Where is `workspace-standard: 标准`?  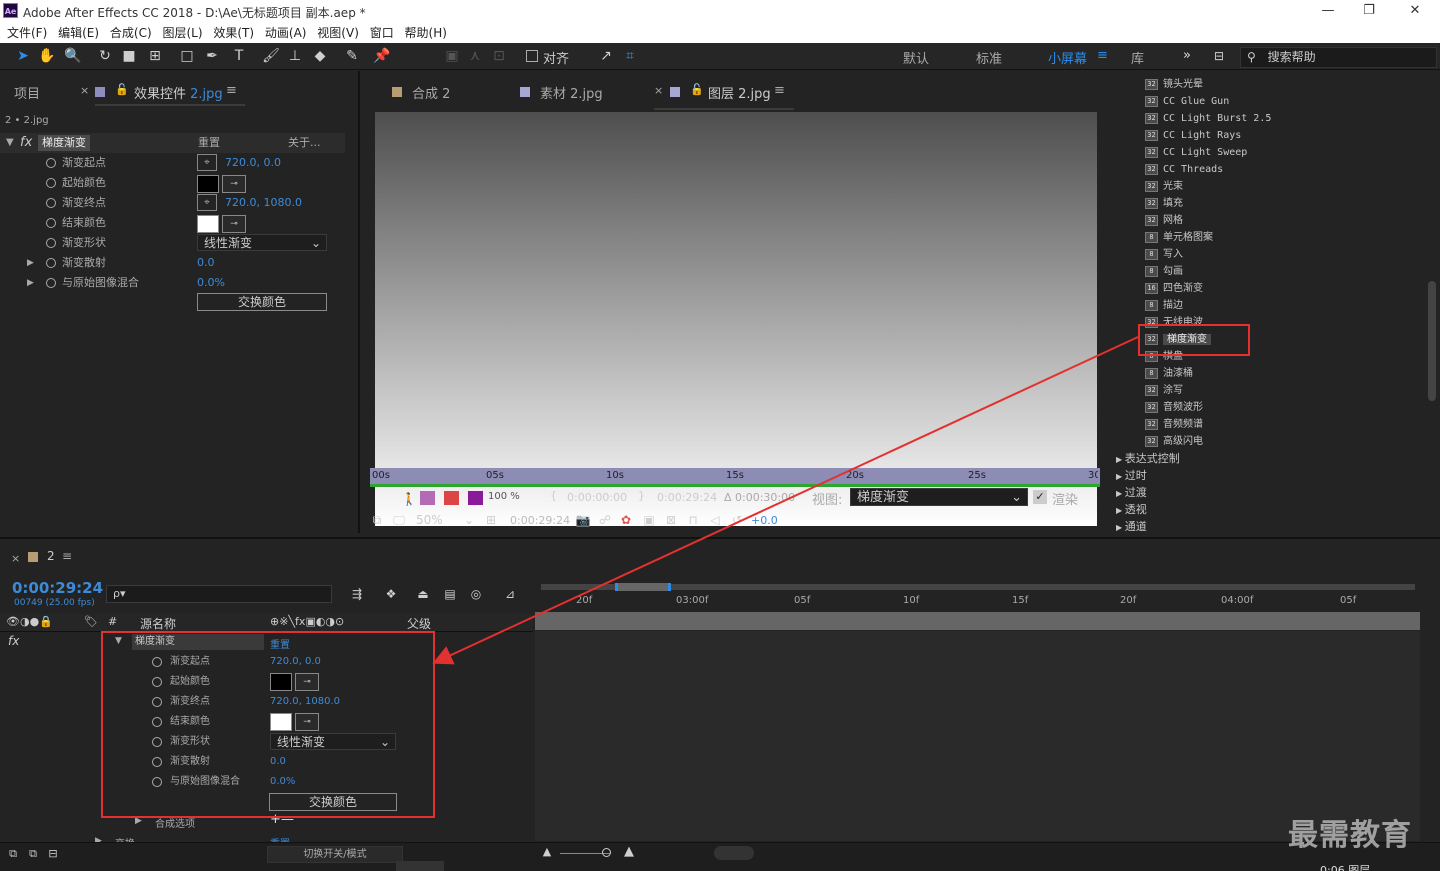
workspace-standard: 标准 is located at coordinates (989, 57).